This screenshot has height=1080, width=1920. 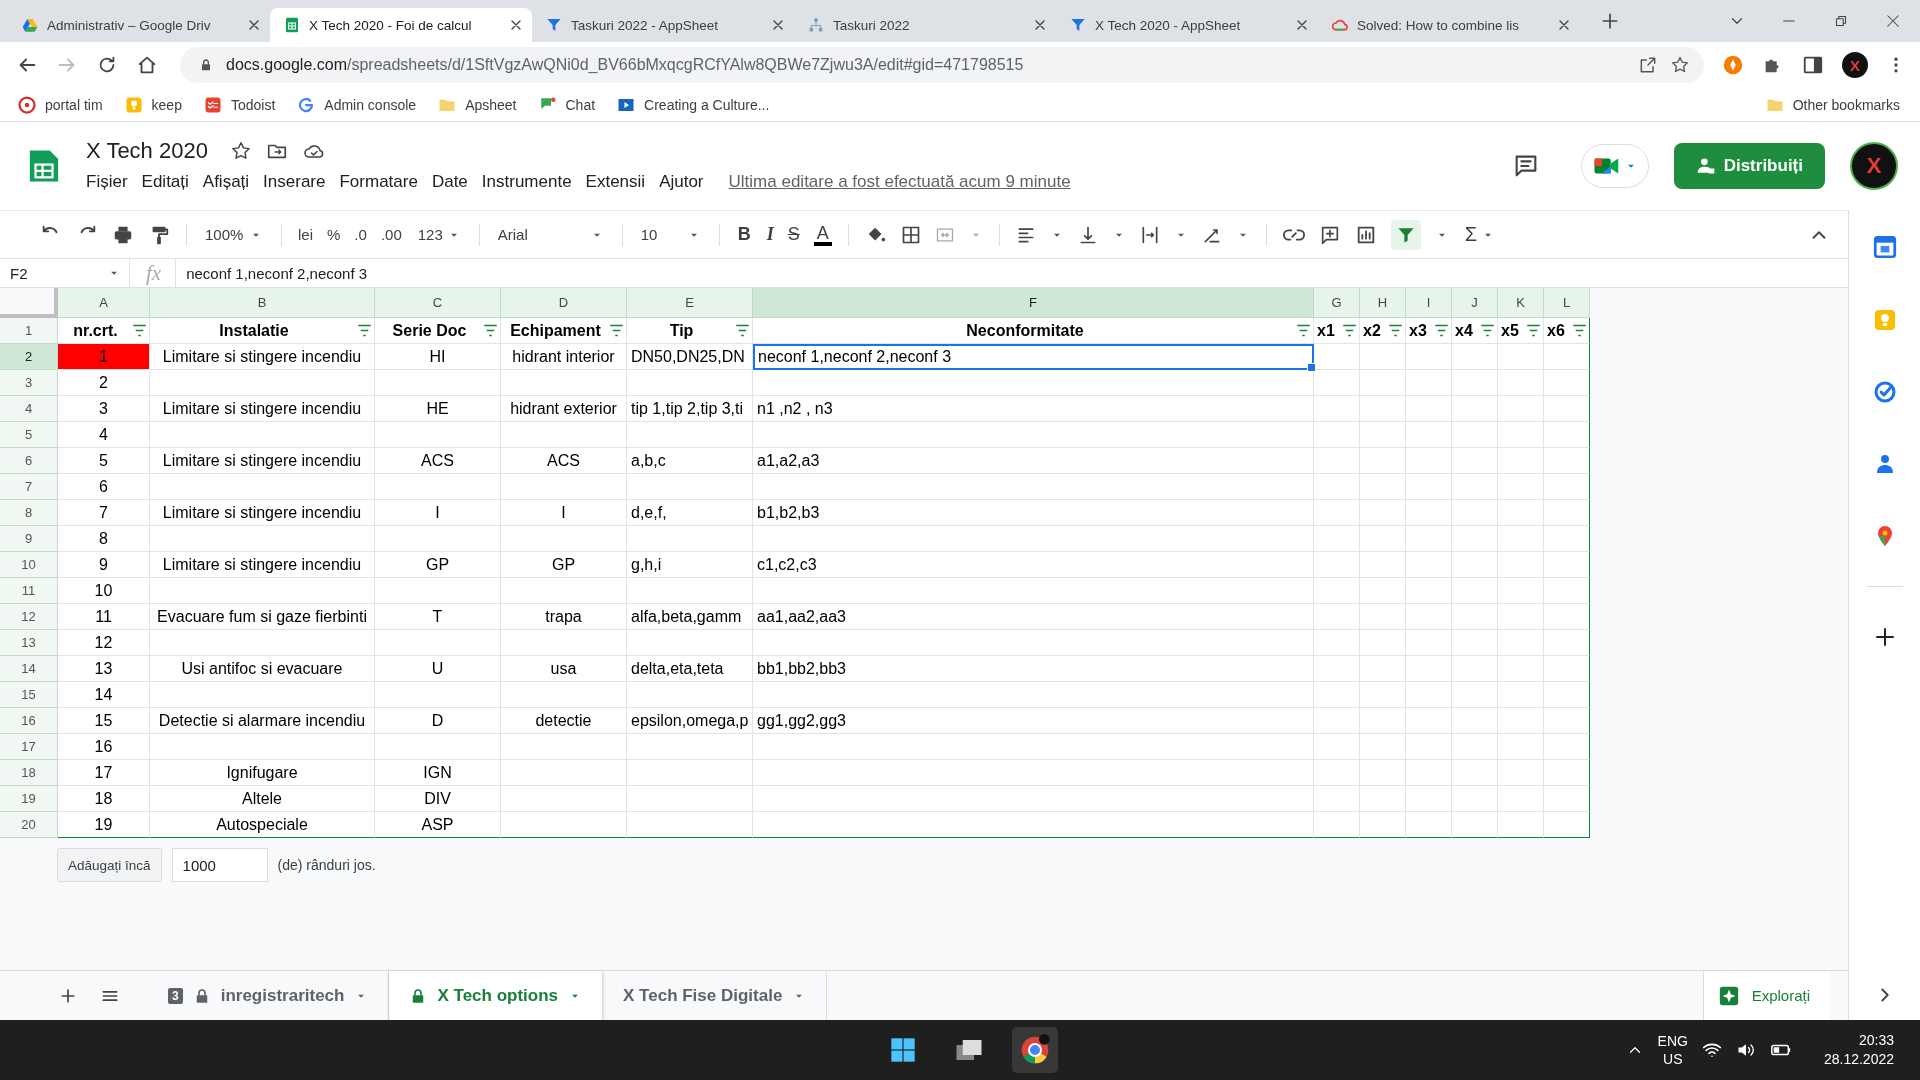 What do you see at coordinates (438, 303) in the screenshot?
I see `column-header: C` at bounding box center [438, 303].